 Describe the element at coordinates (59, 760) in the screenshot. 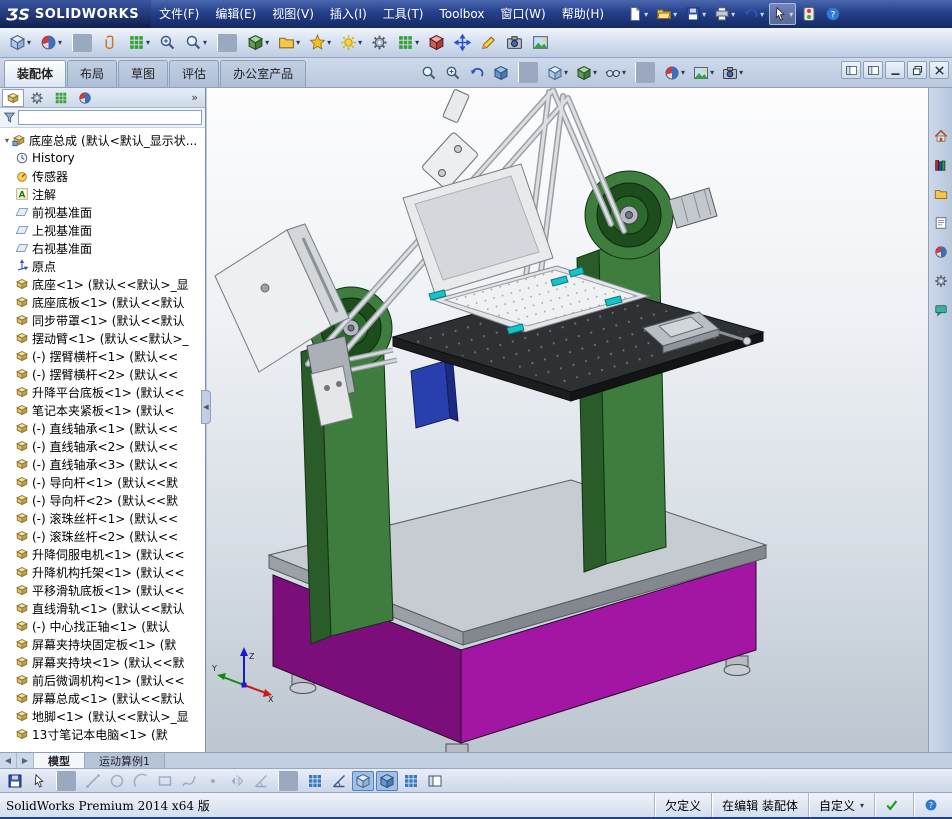

I see `tab-model: 模型` at that location.